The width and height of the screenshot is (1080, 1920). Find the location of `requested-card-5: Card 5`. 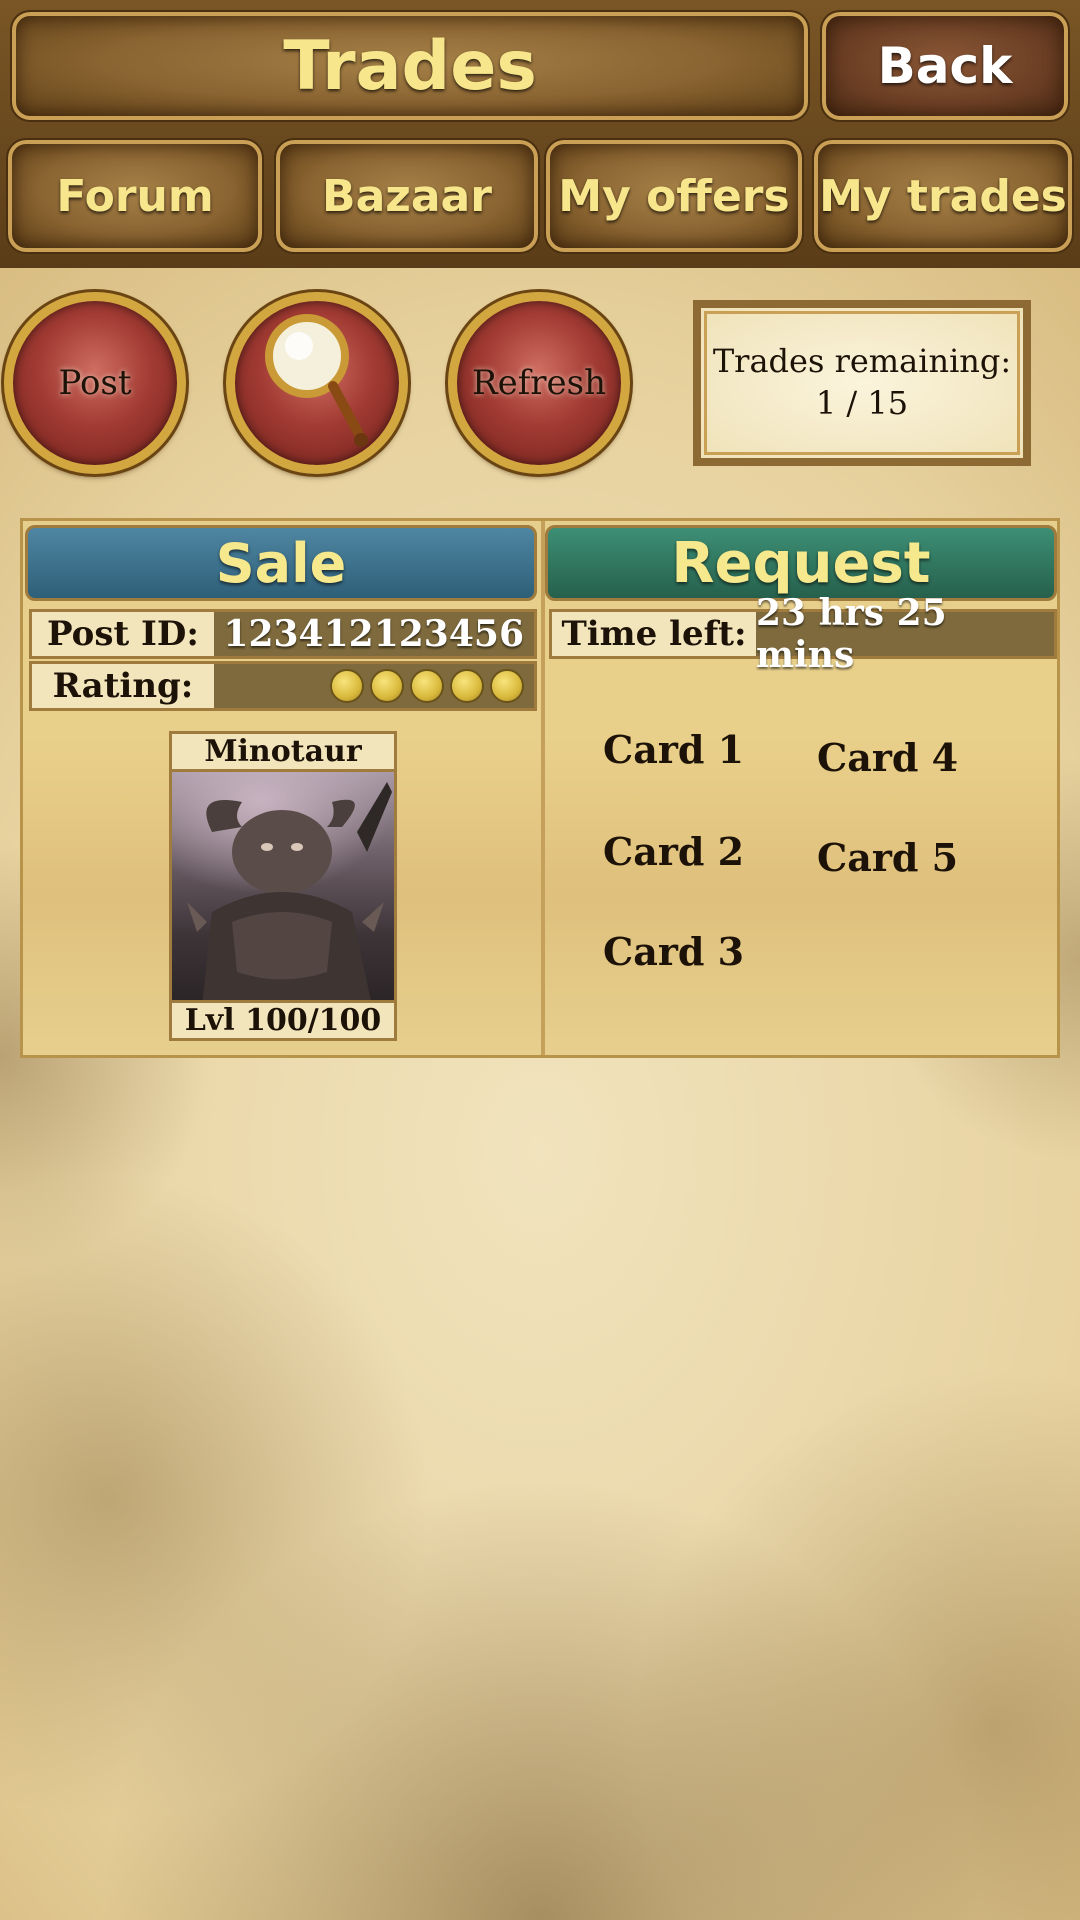

requested-card-5: Card 5 is located at coordinates (887, 857).